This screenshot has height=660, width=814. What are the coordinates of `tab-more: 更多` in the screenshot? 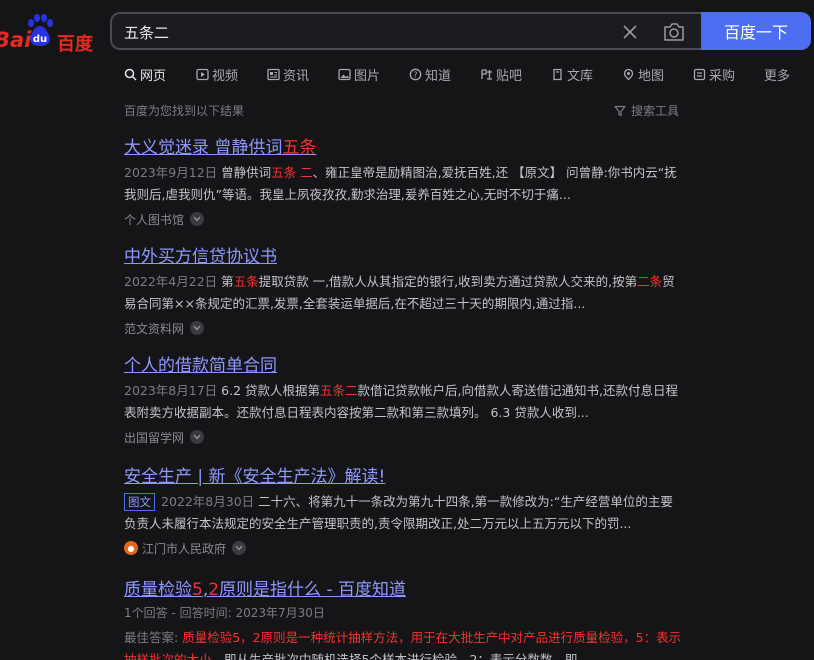 It's located at (777, 74).